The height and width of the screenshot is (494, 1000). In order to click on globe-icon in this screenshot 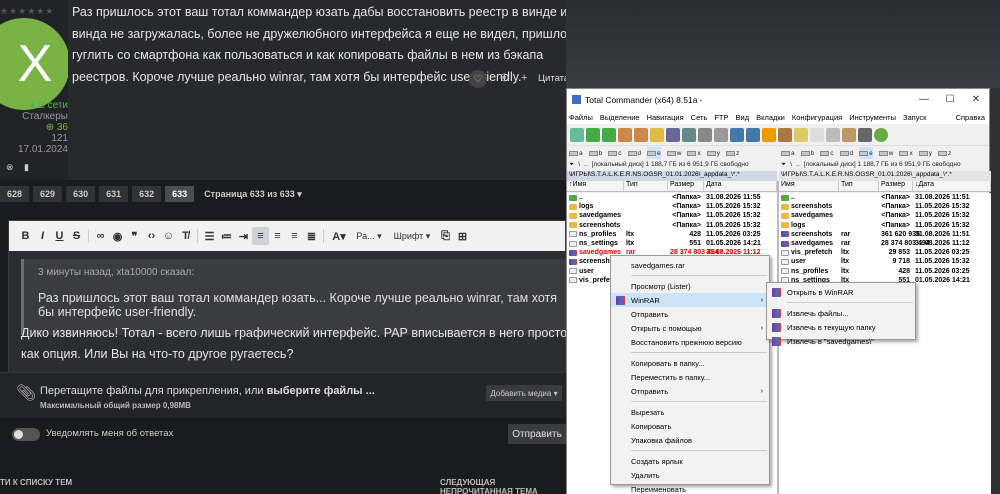, I will do `click(881, 134)`.